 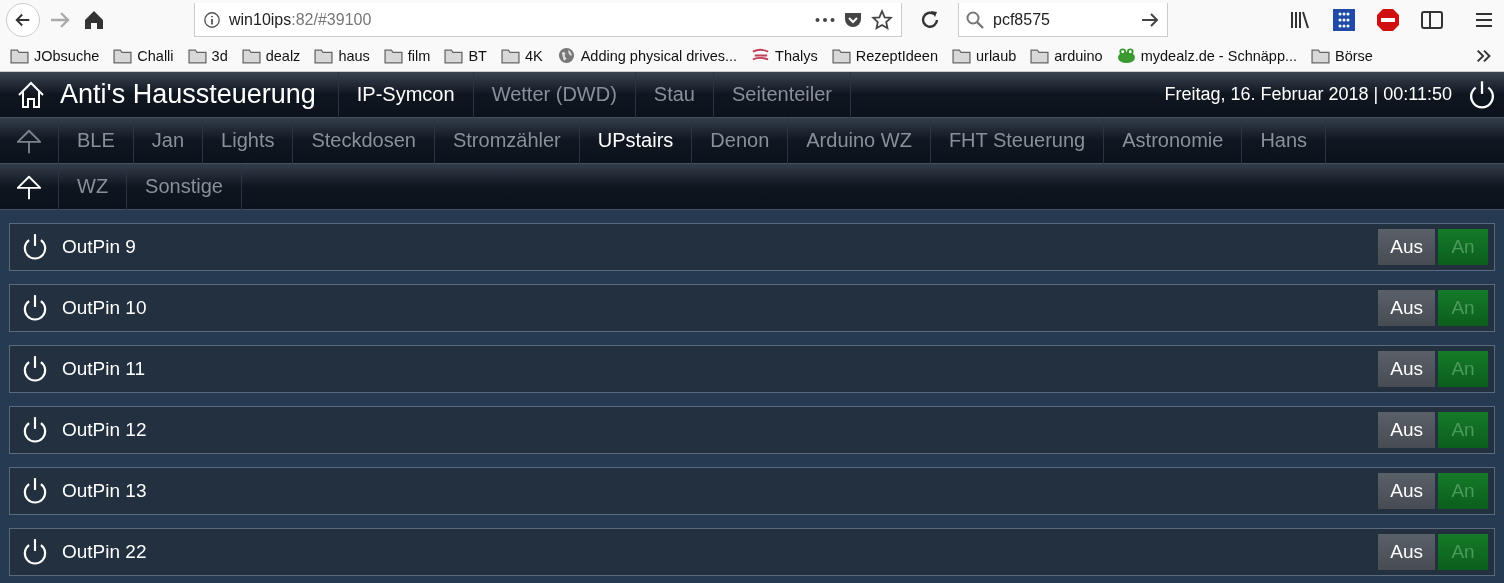 I want to click on bookmark: haus, so click(x=342, y=55).